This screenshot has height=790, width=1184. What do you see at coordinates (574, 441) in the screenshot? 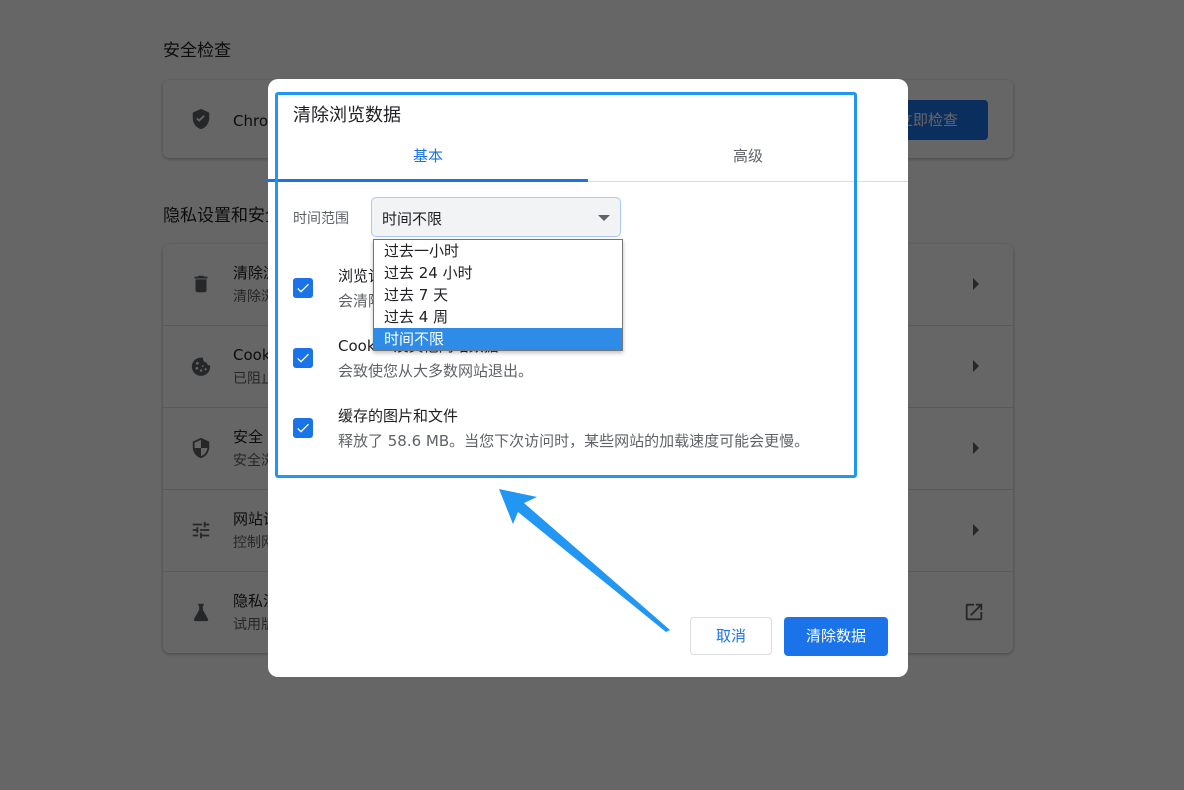
I see `item-subtitle: 释放了 58.6 MB。当您下次访问时，某些网站的加载速度可能会更慢。` at bounding box center [574, 441].